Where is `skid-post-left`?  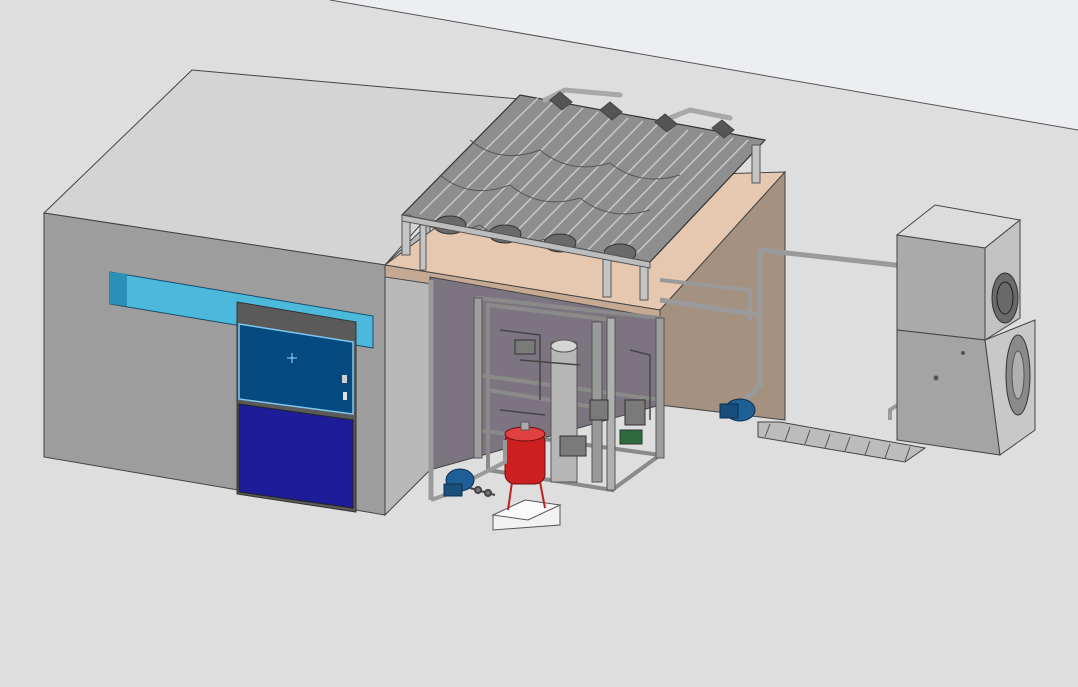 skid-post-left is located at coordinates (478, 378).